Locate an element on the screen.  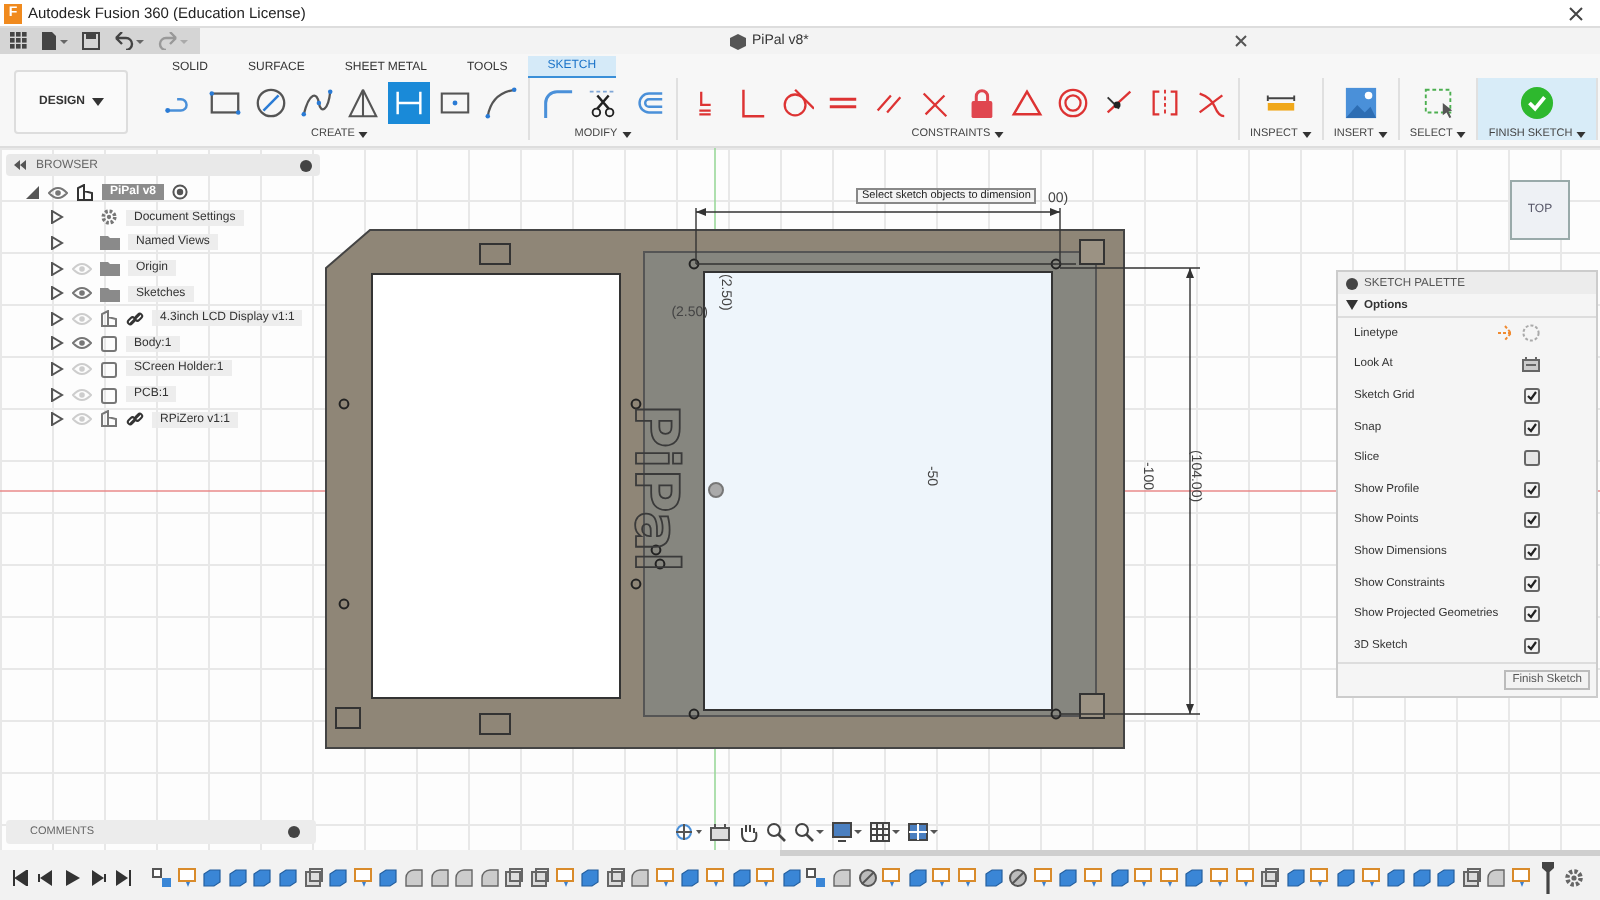
skip-start-icon is located at coordinates (20, 878).